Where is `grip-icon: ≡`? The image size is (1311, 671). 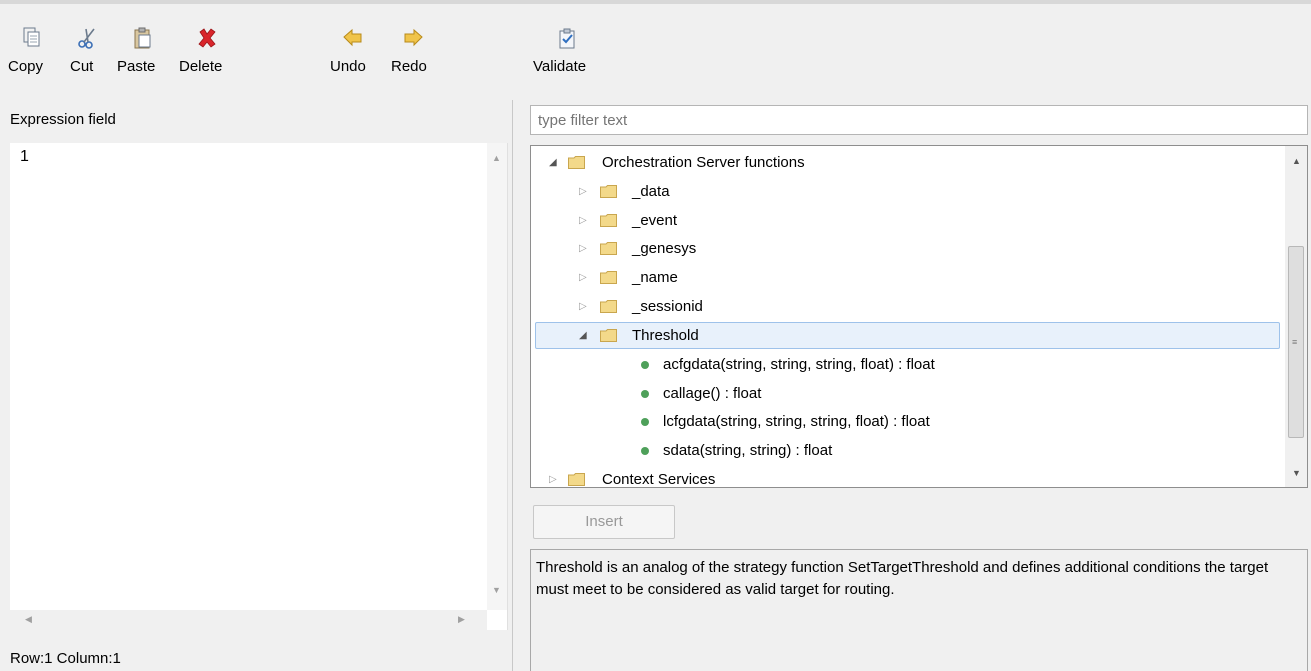 grip-icon: ≡ is located at coordinates (1295, 342).